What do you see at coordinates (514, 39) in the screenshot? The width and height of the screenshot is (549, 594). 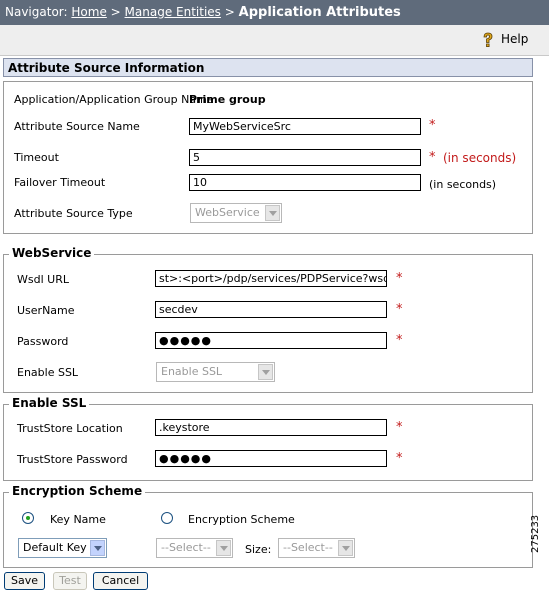 I see `help-link: Help` at bounding box center [514, 39].